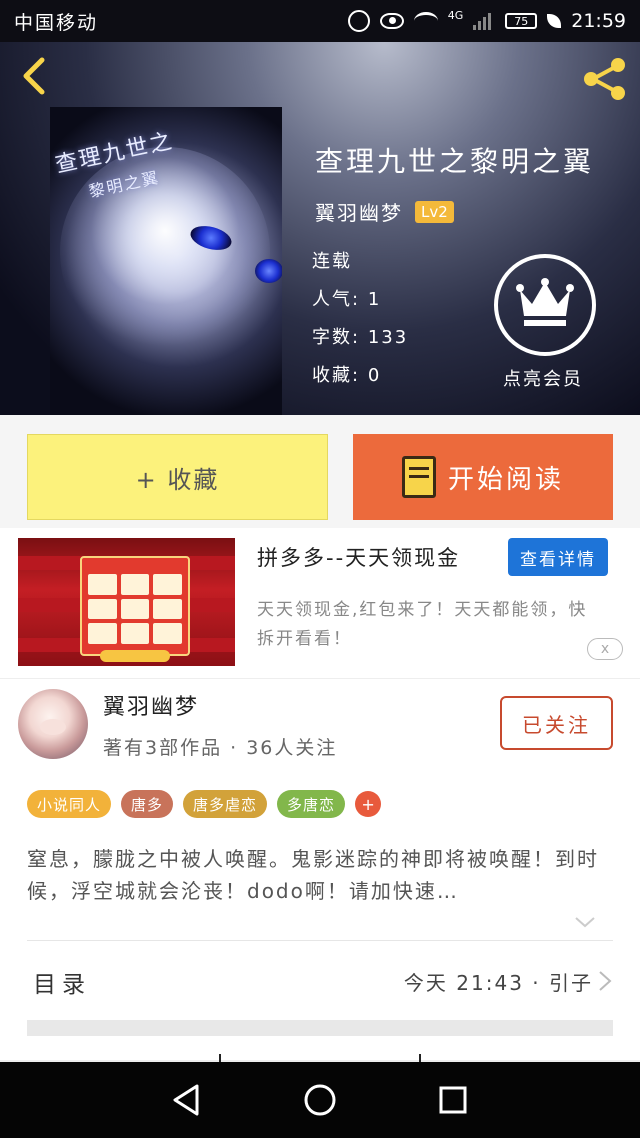 The height and width of the screenshot is (1138, 640). I want to click on nav-recents-icon, so click(453, 1100).